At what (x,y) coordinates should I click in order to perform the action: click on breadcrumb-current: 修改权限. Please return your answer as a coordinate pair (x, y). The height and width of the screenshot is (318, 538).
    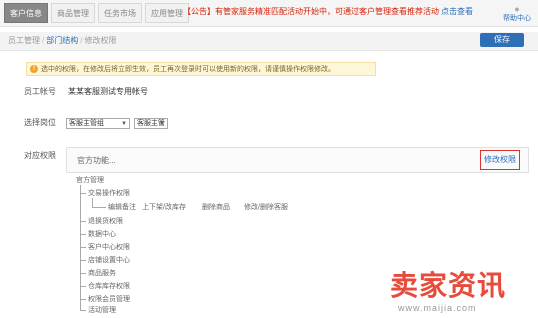
    Looking at the image, I should click on (100, 40).